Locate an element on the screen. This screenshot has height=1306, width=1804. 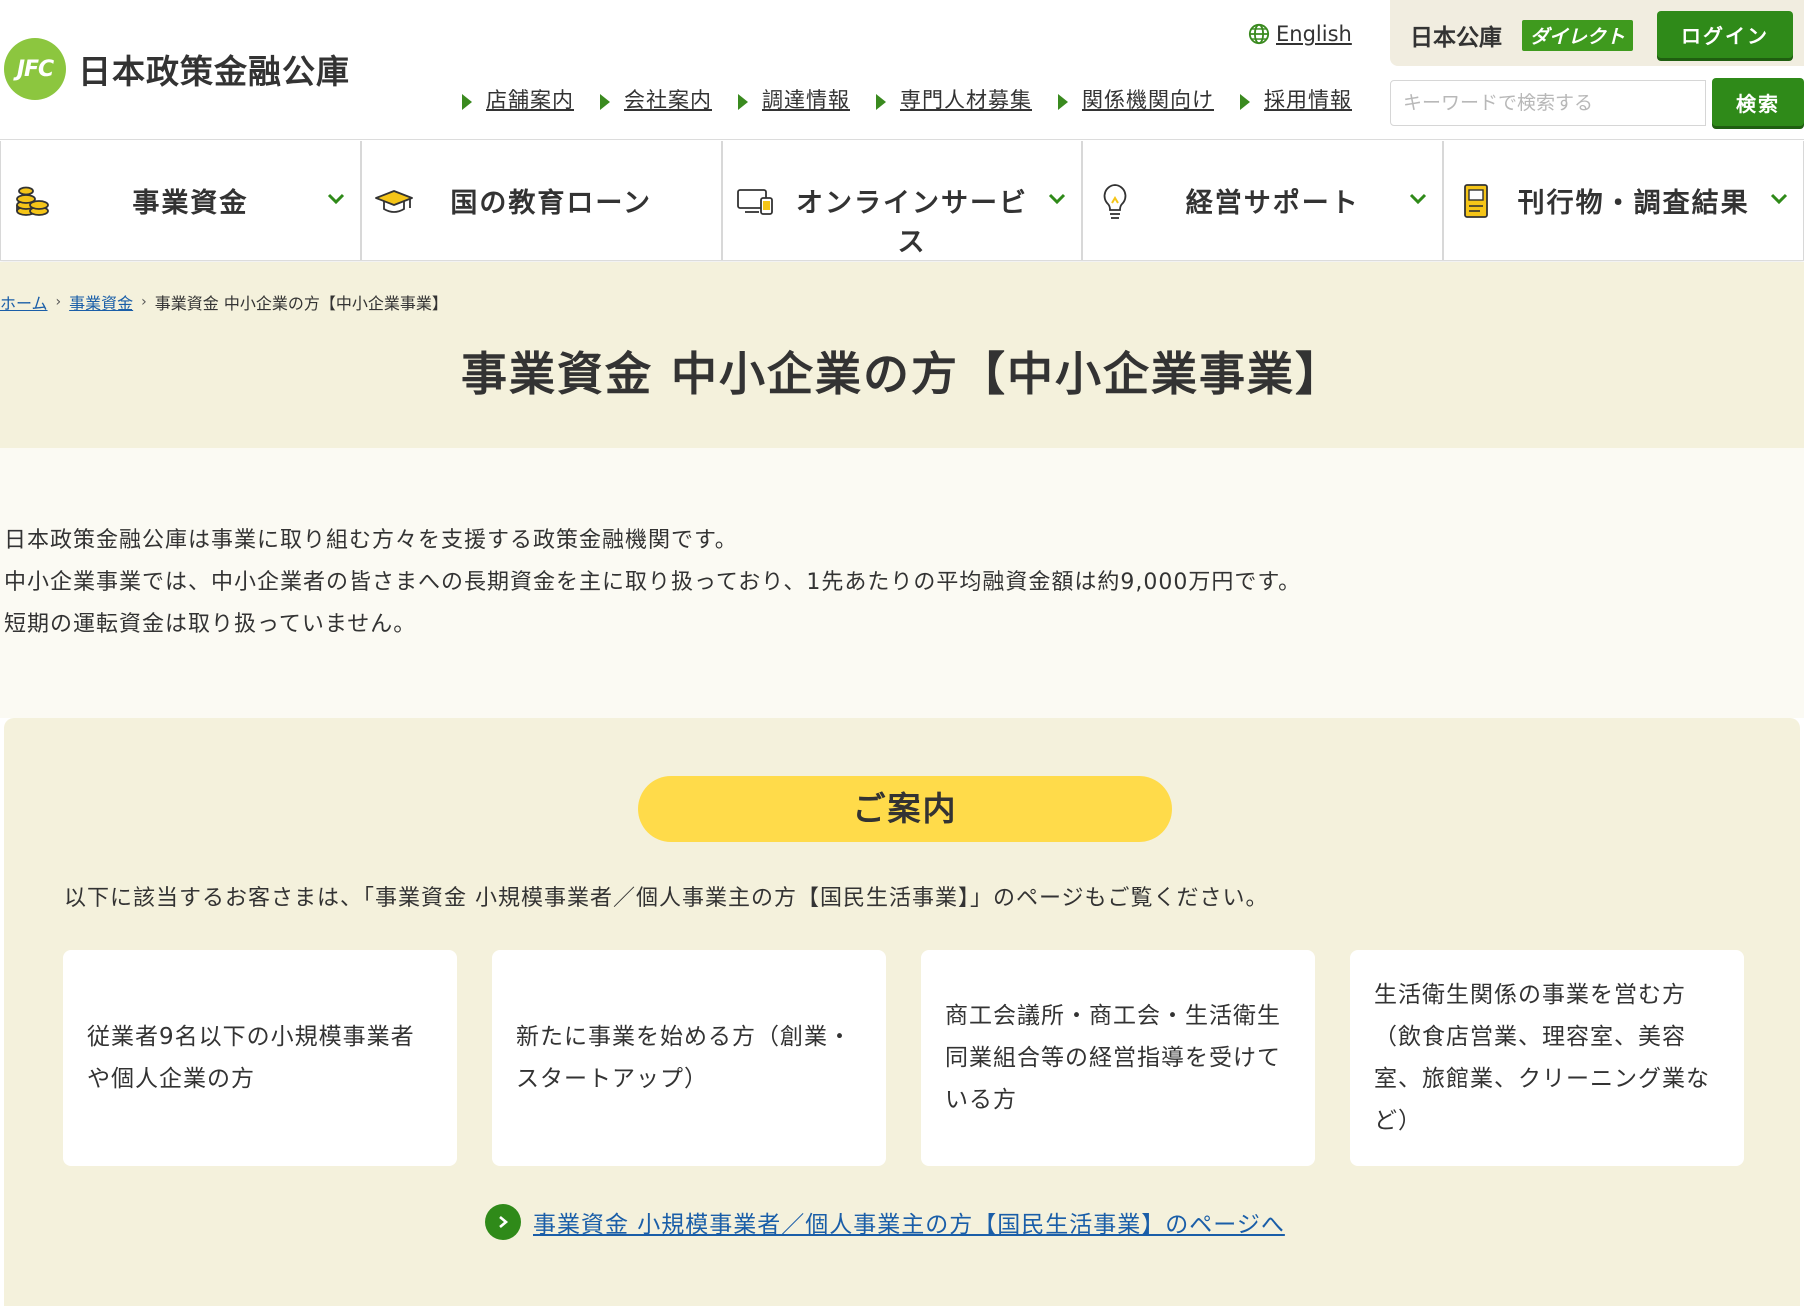
breadcrumb-business-funds: 事業資金 is located at coordinates (101, 302).